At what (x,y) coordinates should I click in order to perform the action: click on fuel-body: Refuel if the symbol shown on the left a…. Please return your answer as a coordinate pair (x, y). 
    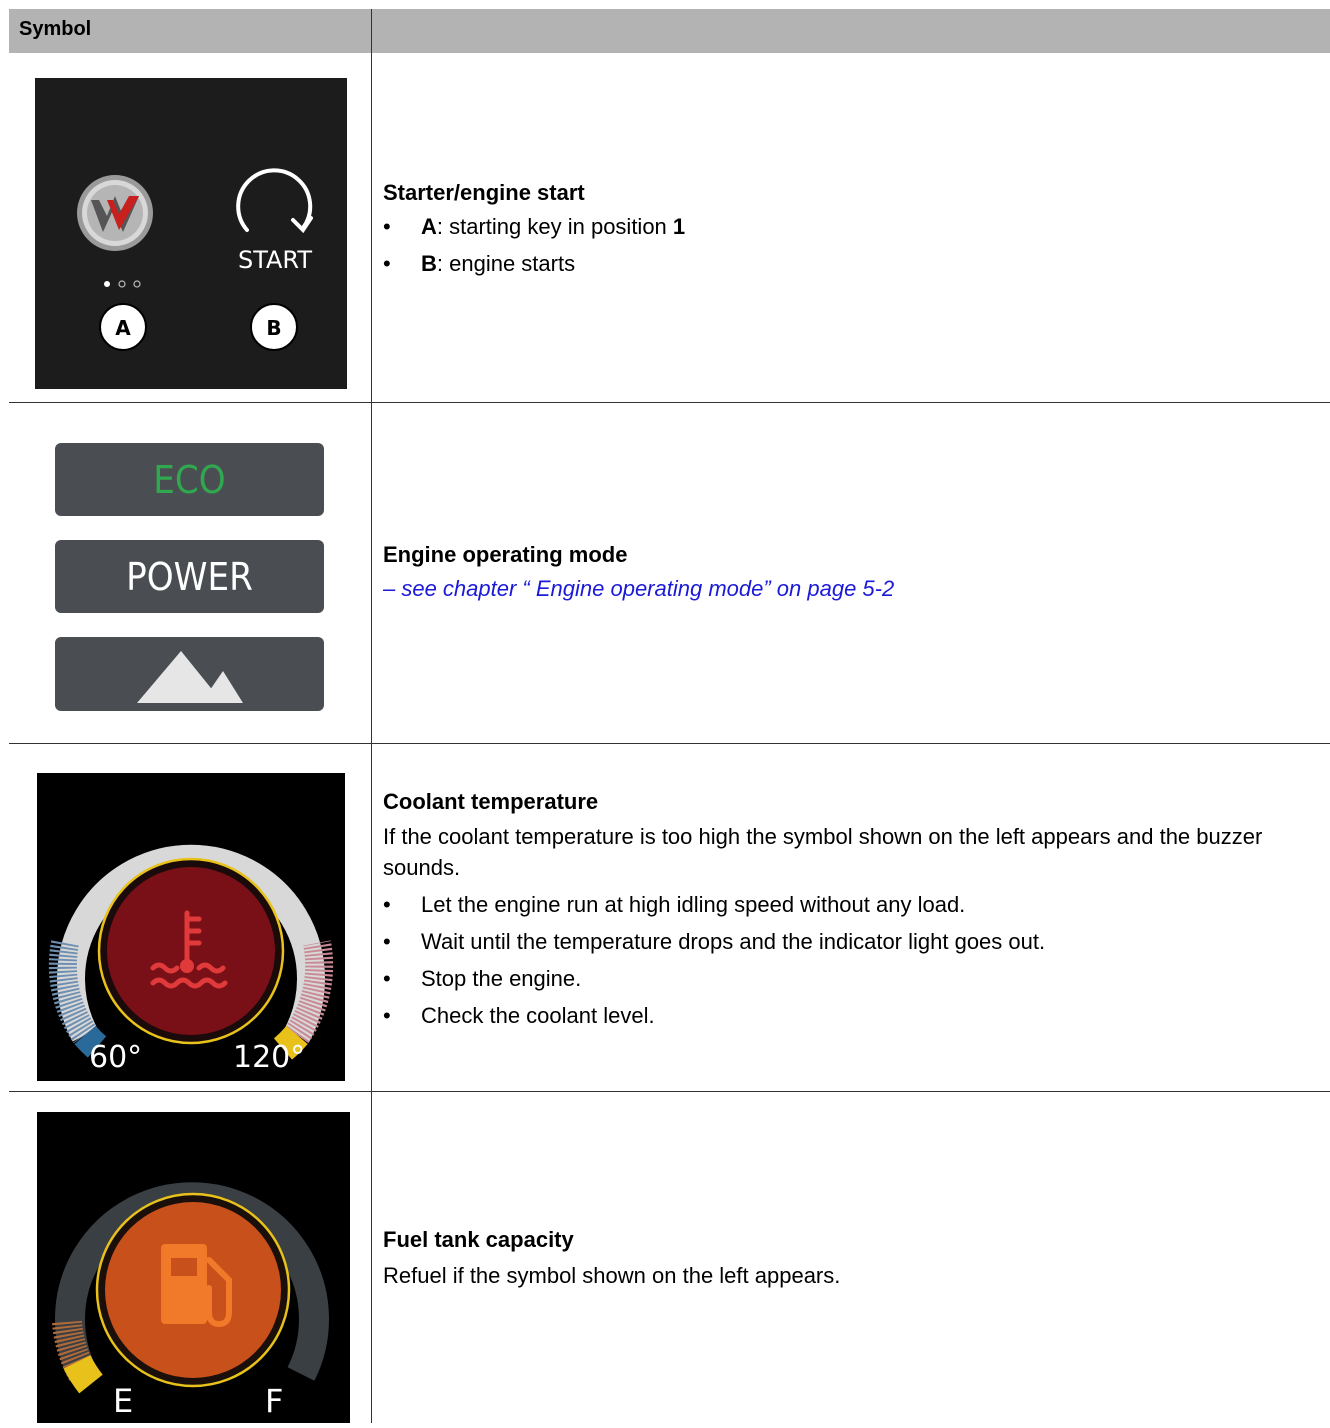
    Looking at the image, I should click on (612, 1275).